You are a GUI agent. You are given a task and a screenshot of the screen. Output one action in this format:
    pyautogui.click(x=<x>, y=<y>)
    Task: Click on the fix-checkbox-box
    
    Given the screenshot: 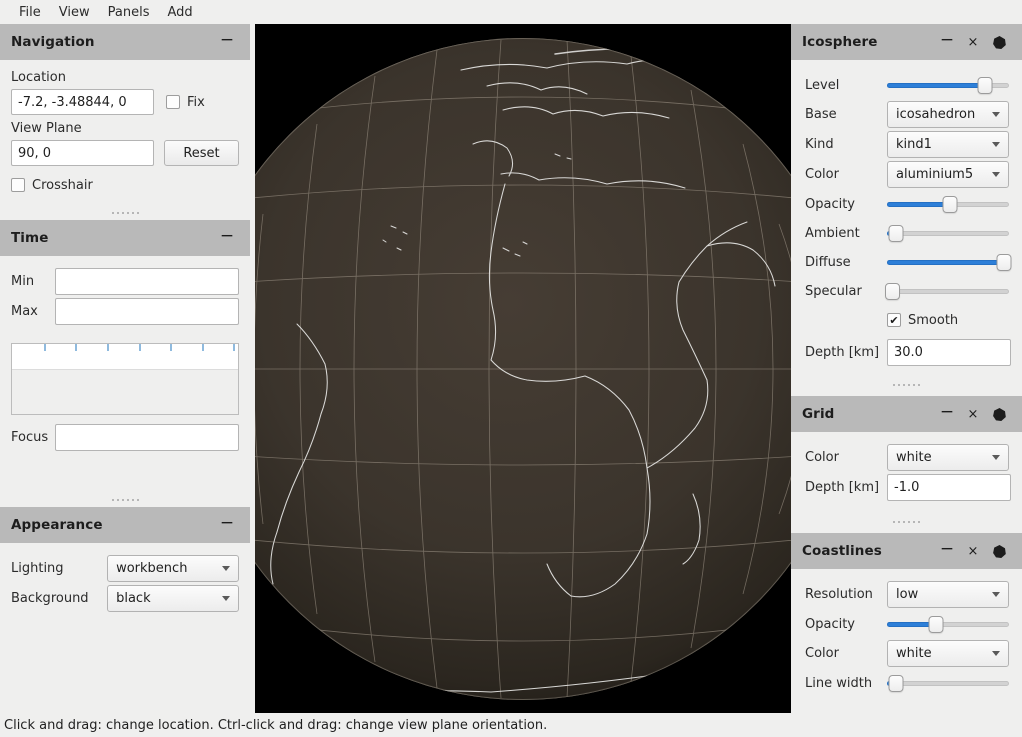 What is the action you would take?
    pyautogui.click(x=173, y=102)
    